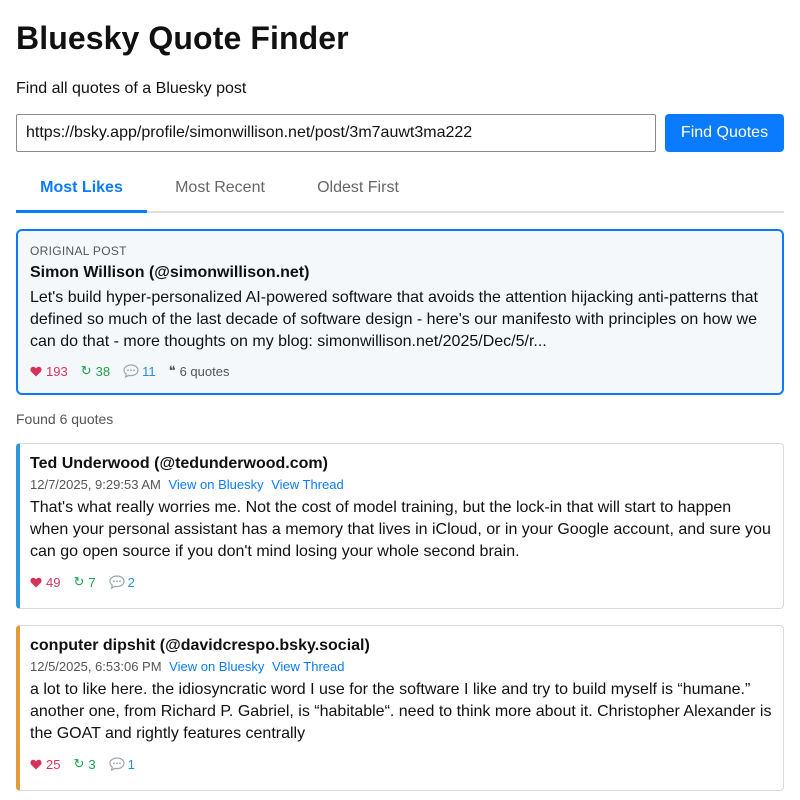 The width and height of the screenshot is (800, 800). I want to click on replies-stat: 1, so click(122, 764).